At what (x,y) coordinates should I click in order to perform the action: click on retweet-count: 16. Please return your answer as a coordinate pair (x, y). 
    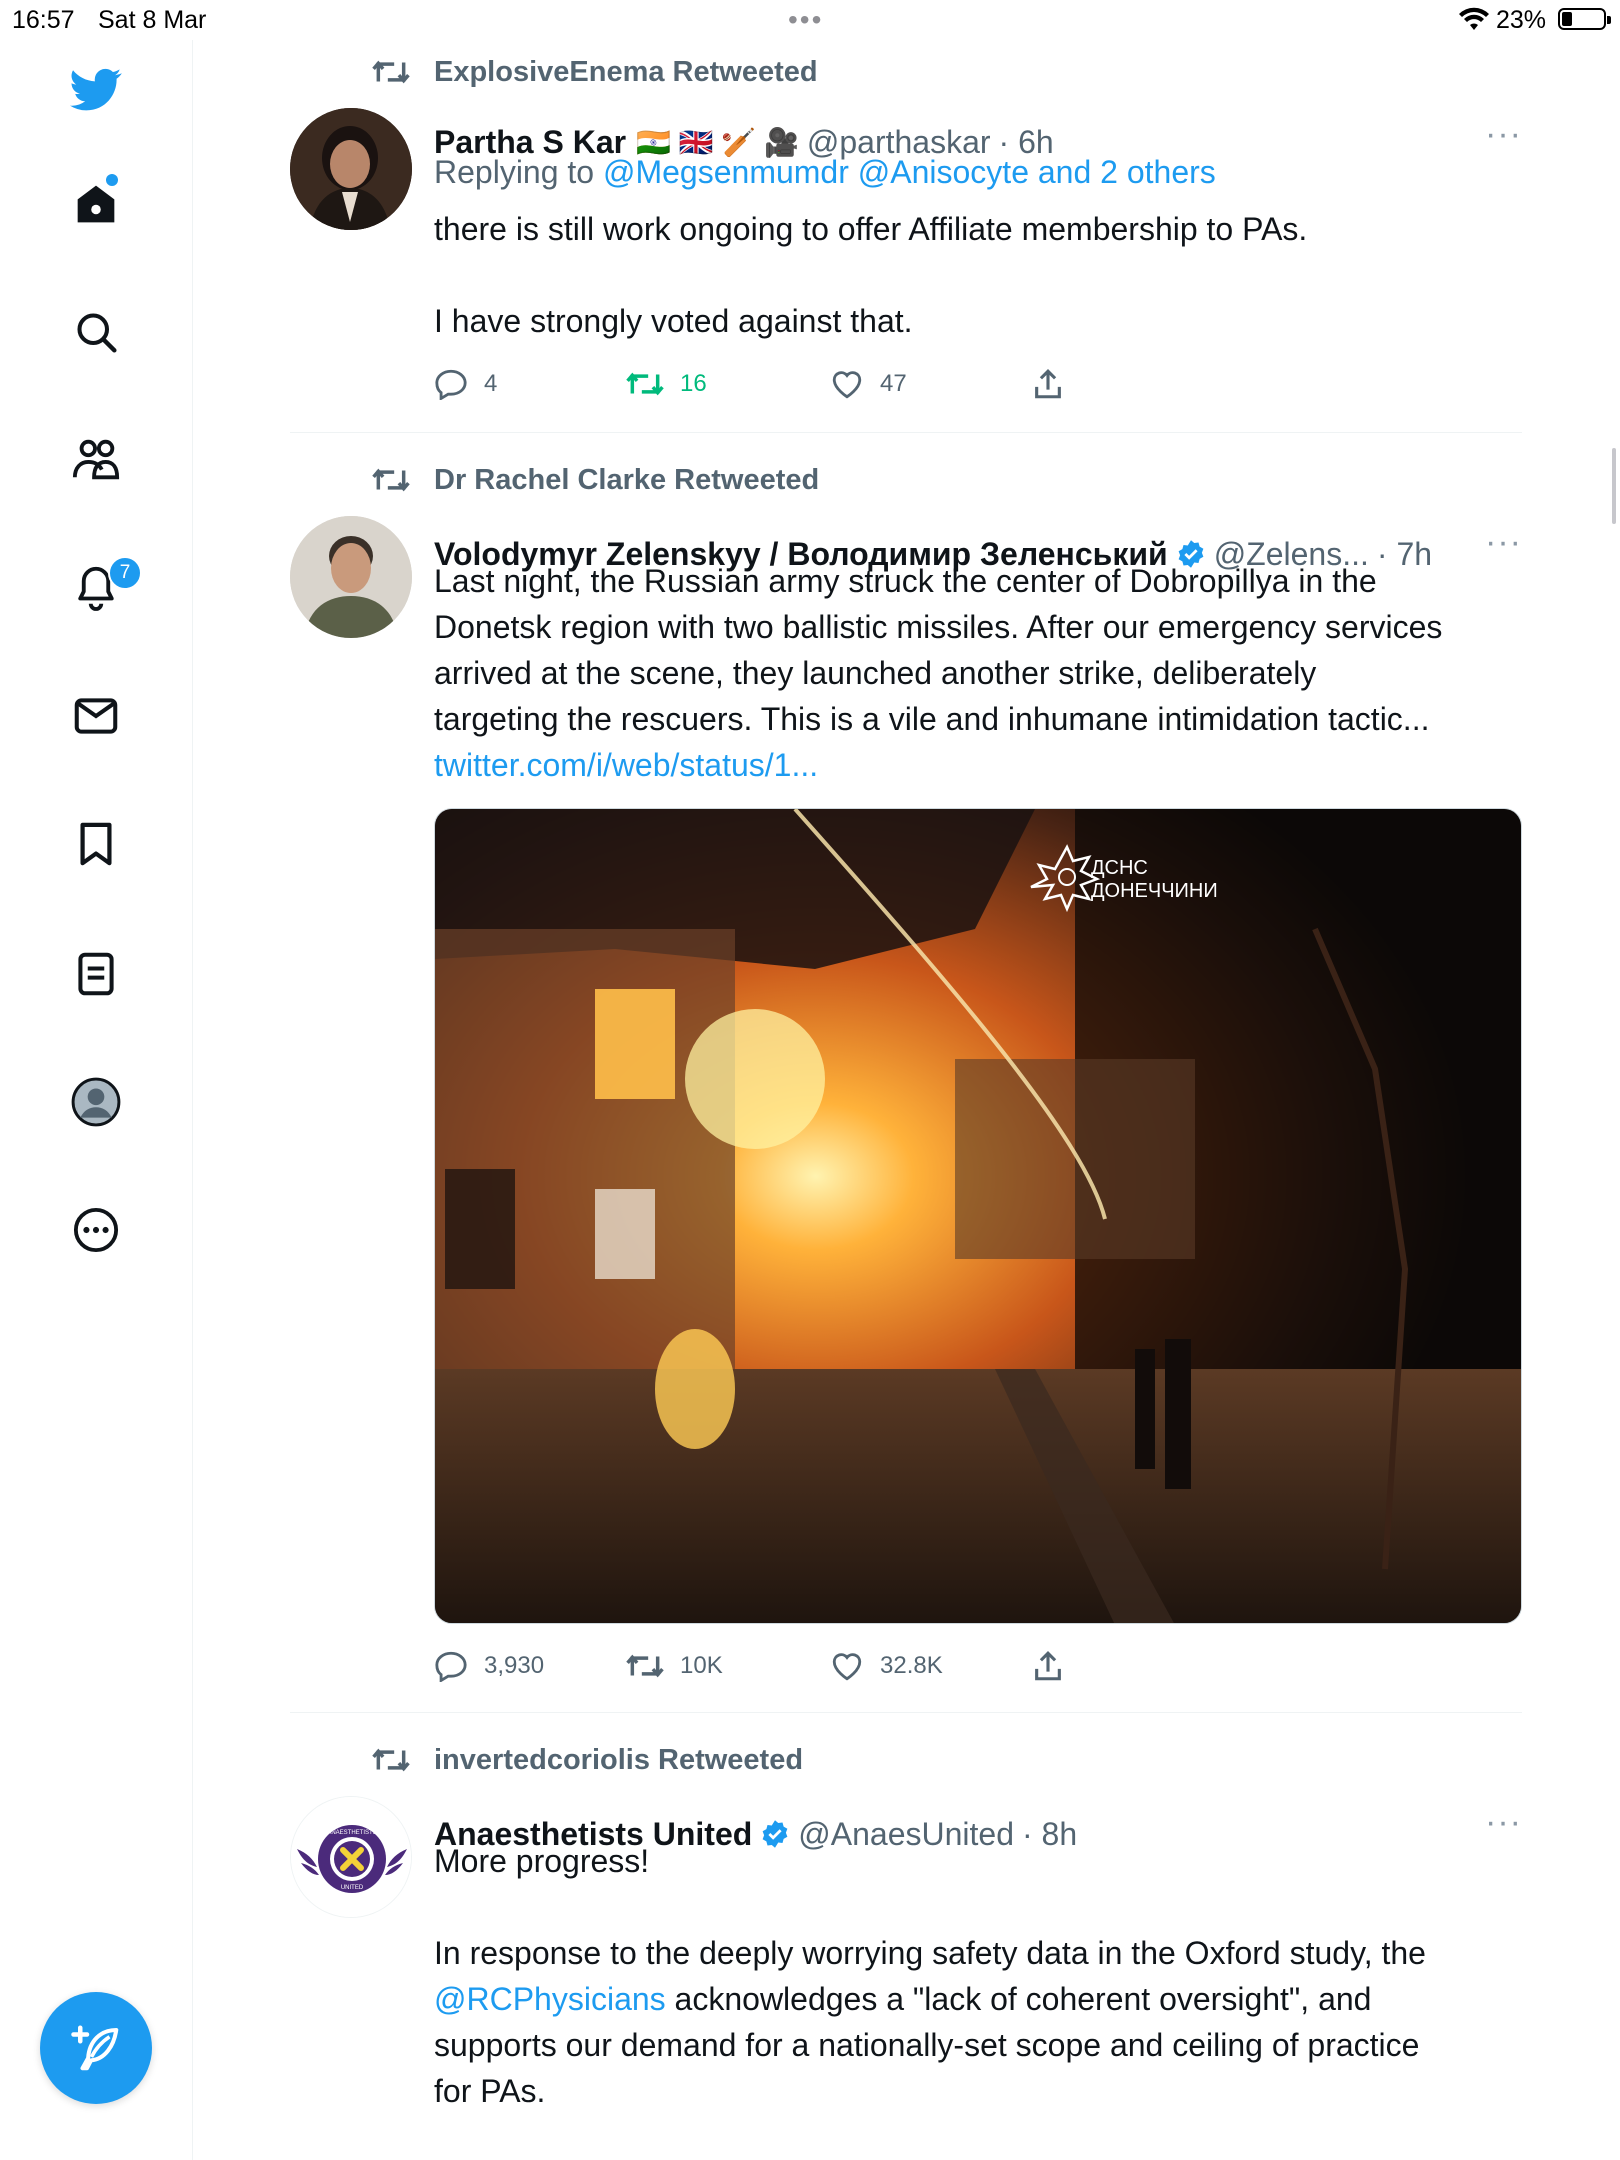
    Looking at the image, I should click on (693, 383).